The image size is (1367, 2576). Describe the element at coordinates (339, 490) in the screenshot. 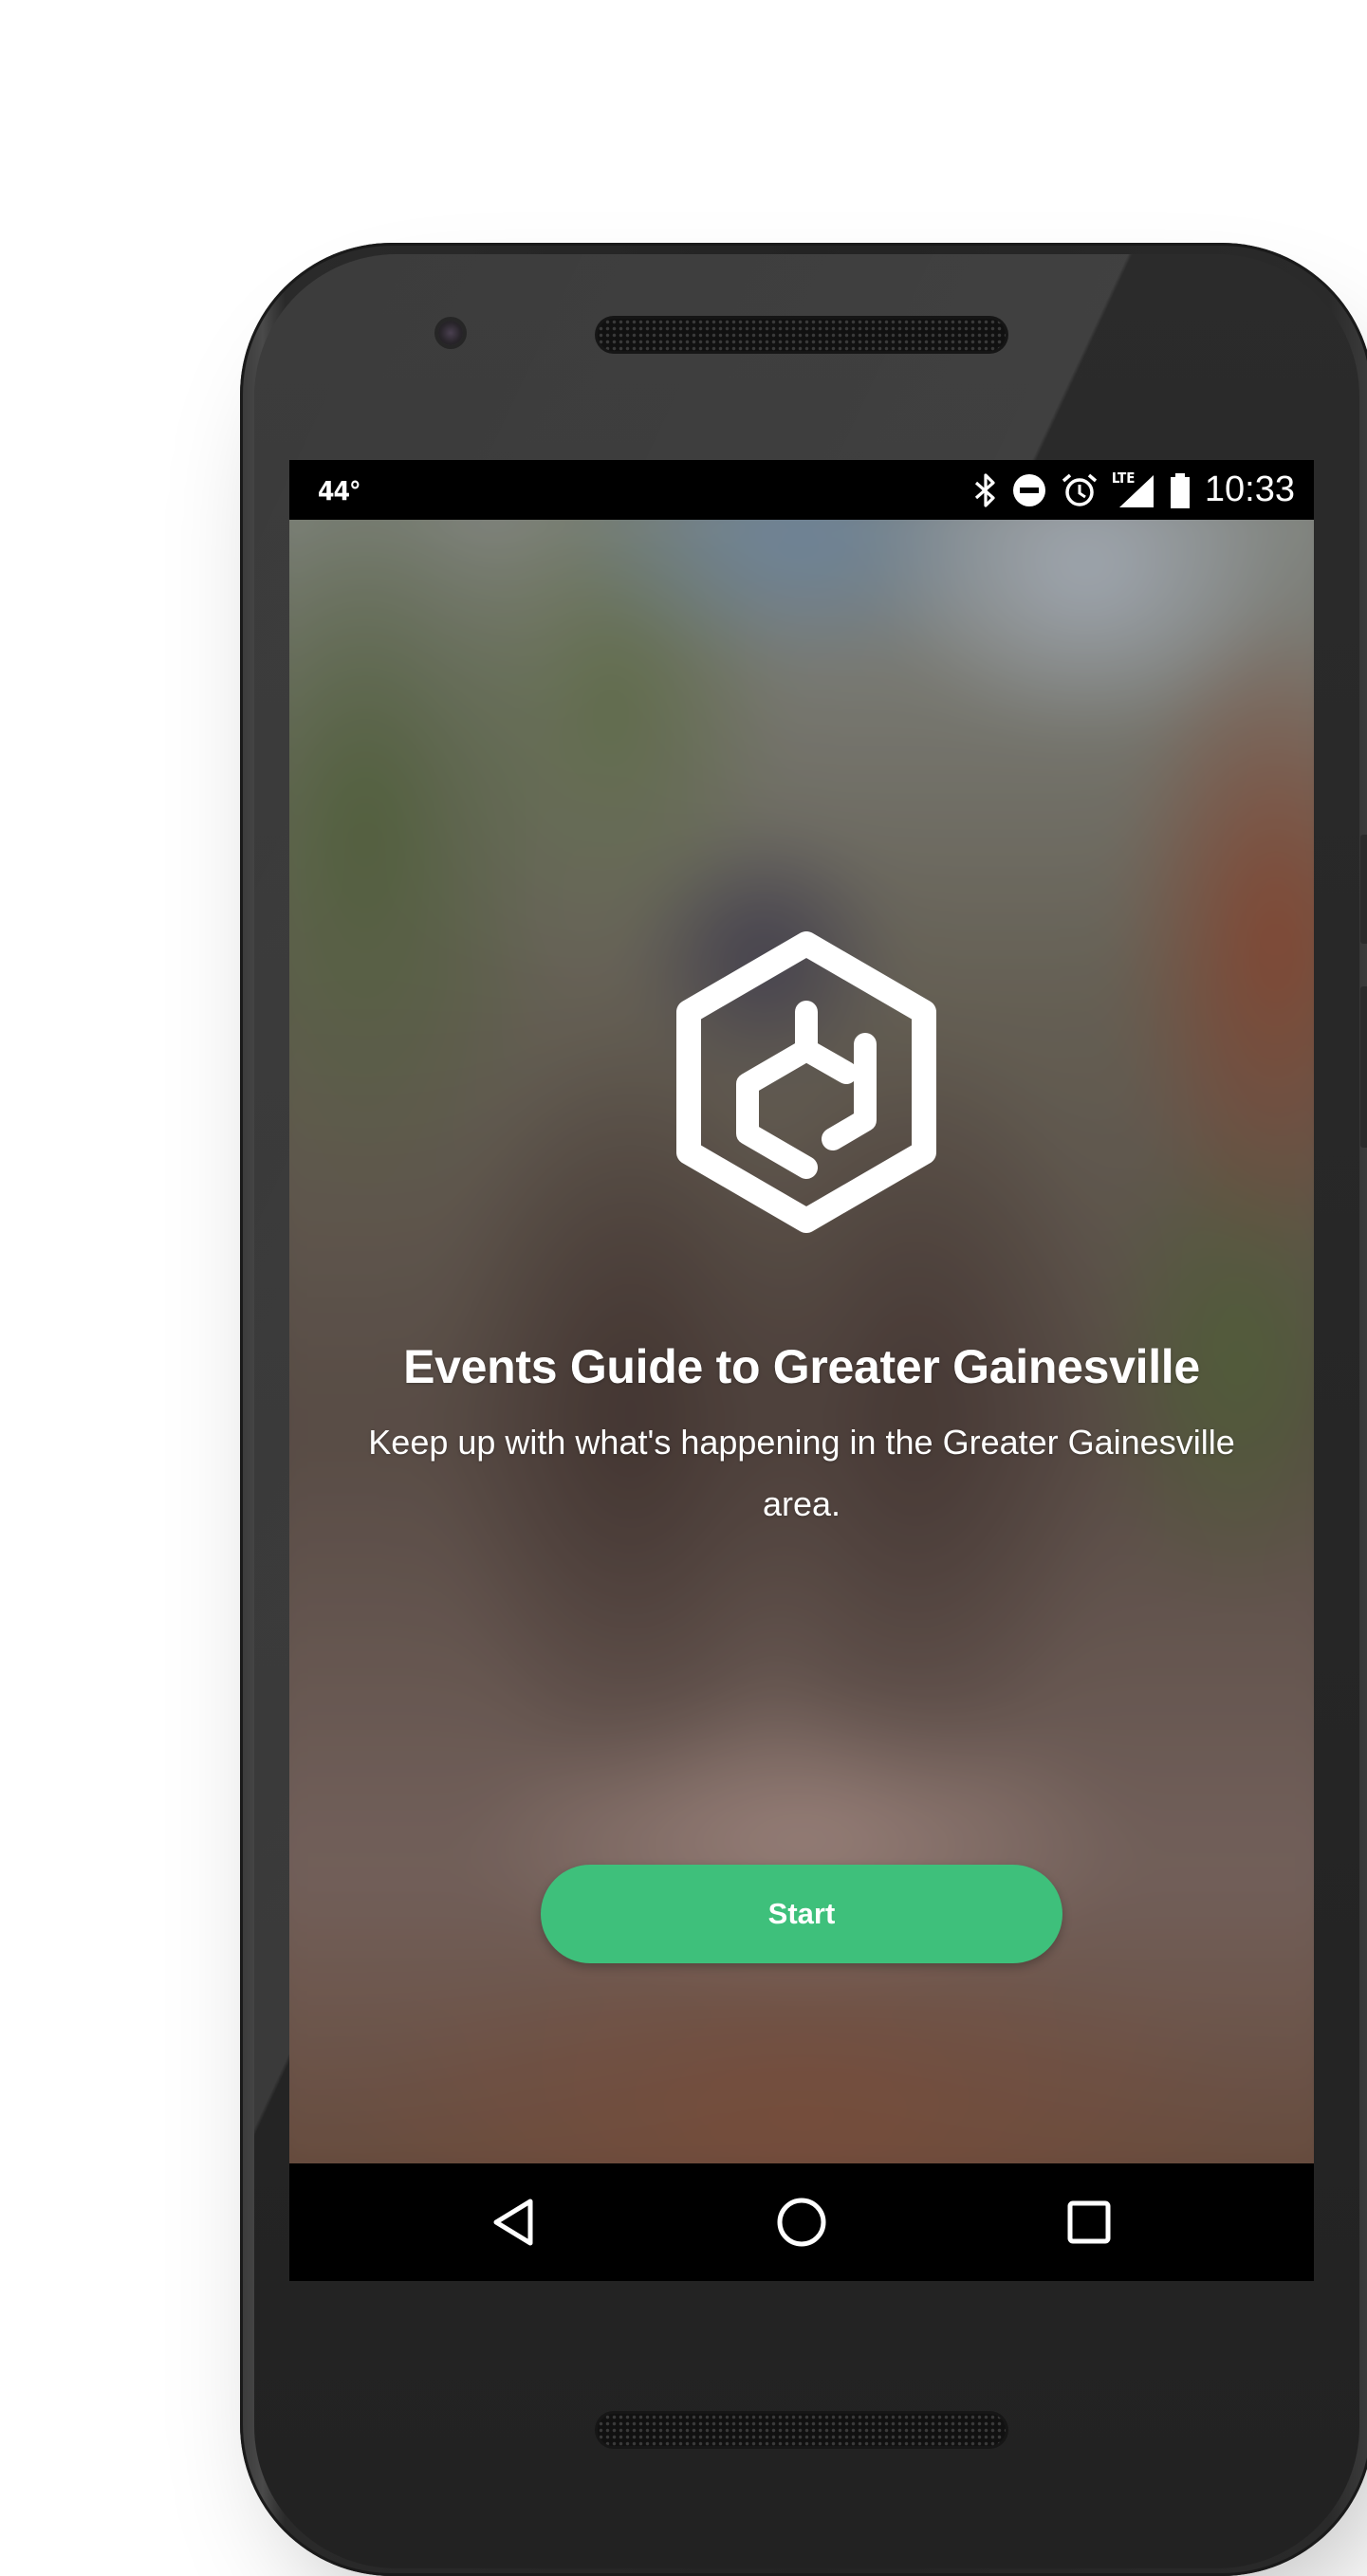

I see `temperature-label: 44°` at that location.